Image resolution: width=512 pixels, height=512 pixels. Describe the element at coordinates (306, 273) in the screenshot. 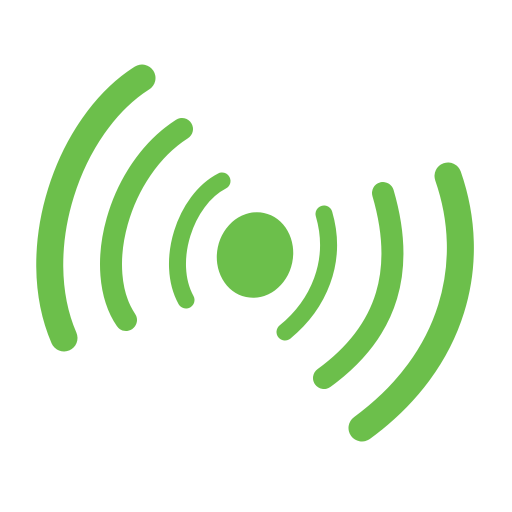

I see `signal-wave-right-inner` at that location.